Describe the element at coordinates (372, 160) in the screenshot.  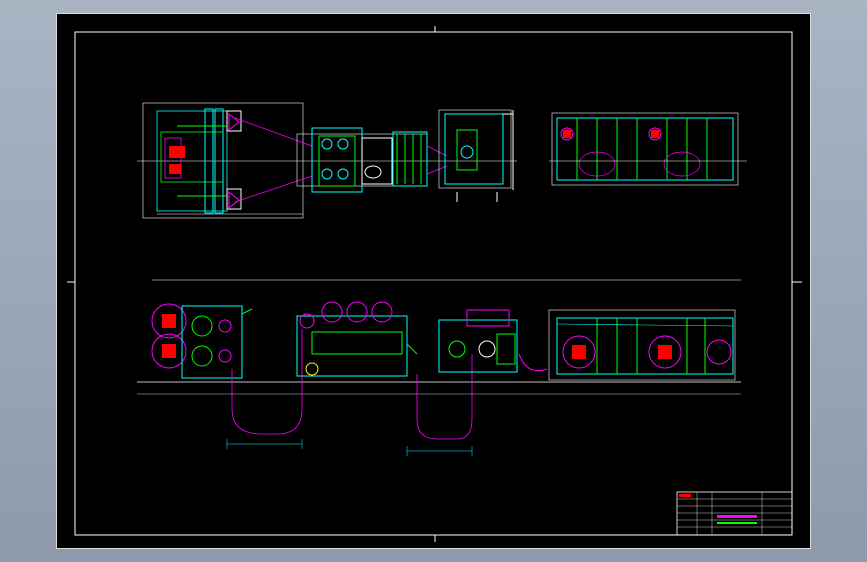
I see `top-view-center-press` at that location.